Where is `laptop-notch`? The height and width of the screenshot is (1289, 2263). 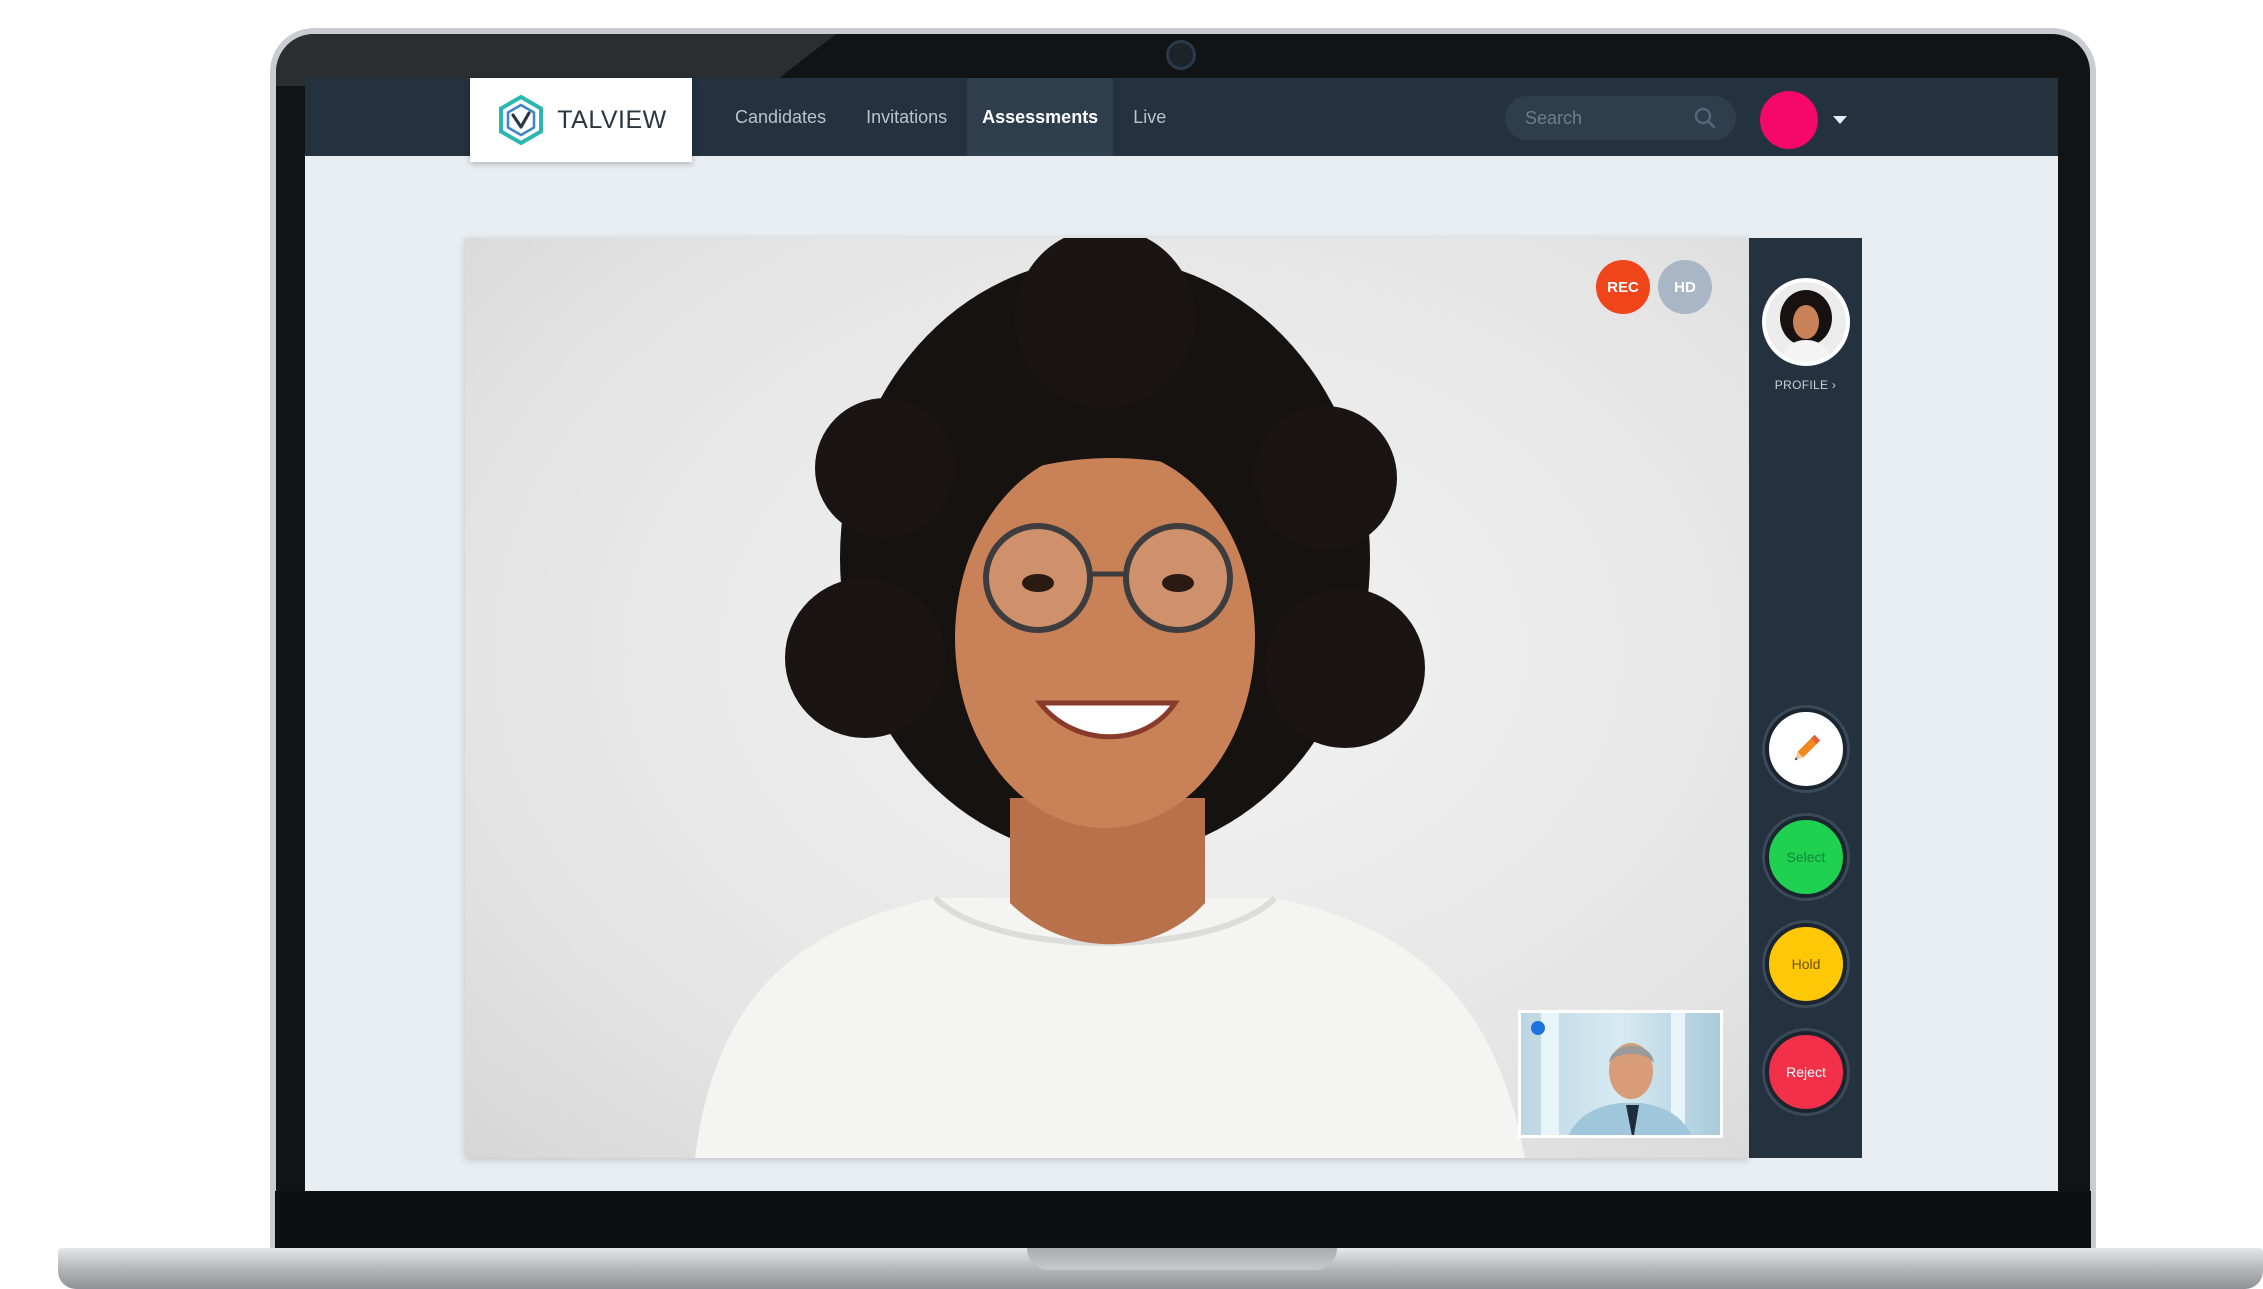 laptop-notch is located at coordinates (1182, 1259).